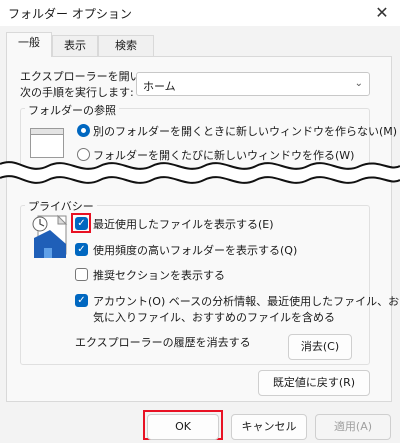 The image size is (400, 443). What do you see at coordinates (163, 342) in the screenshot?
I see `clear-history-label: エクスプローラーの履歴を消去する` at bounding box center [163, 342].